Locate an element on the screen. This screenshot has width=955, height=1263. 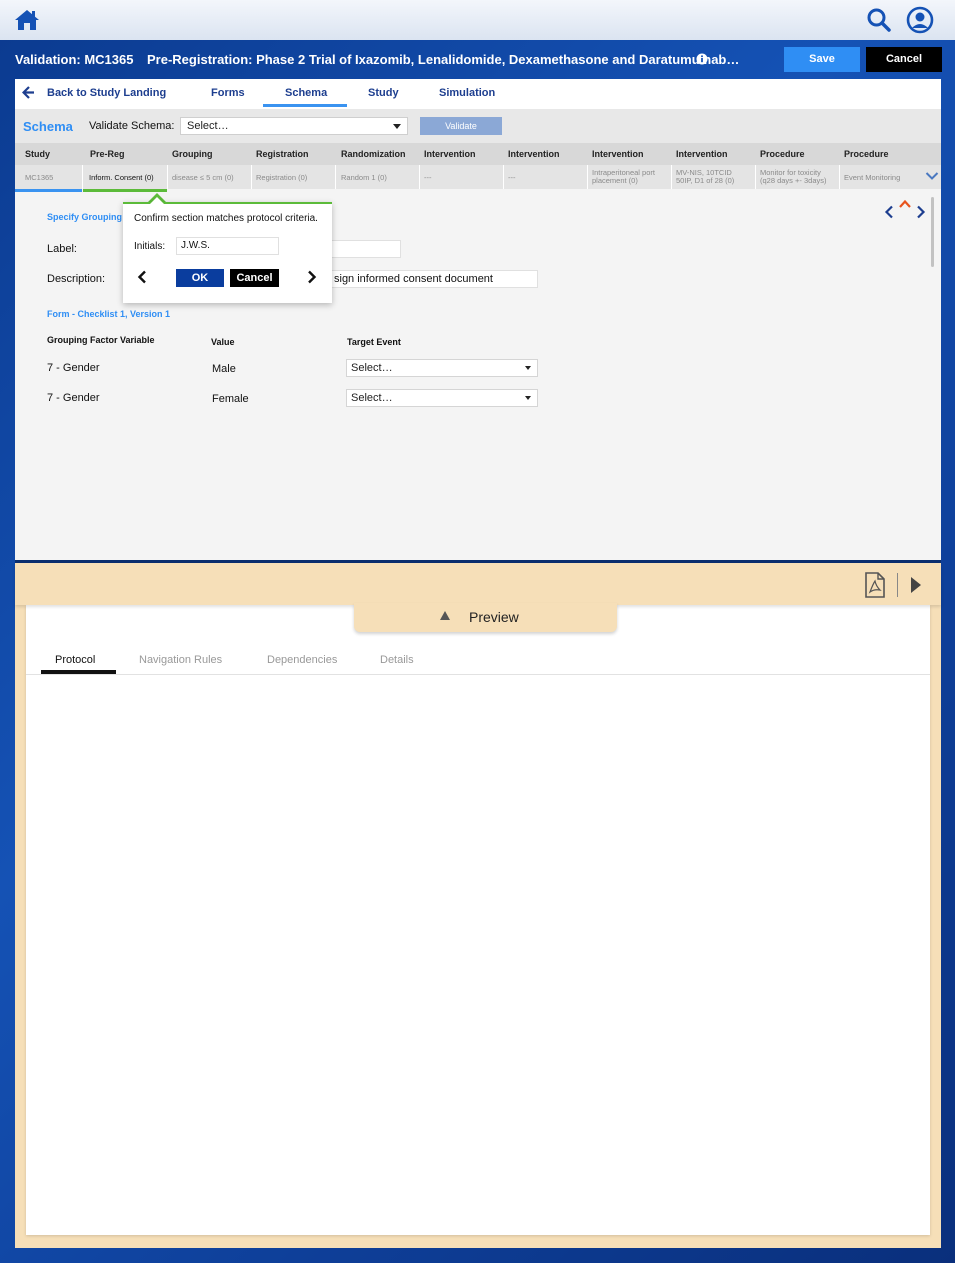
initials-input: J.W.S. is located at coordinates (227, 246).